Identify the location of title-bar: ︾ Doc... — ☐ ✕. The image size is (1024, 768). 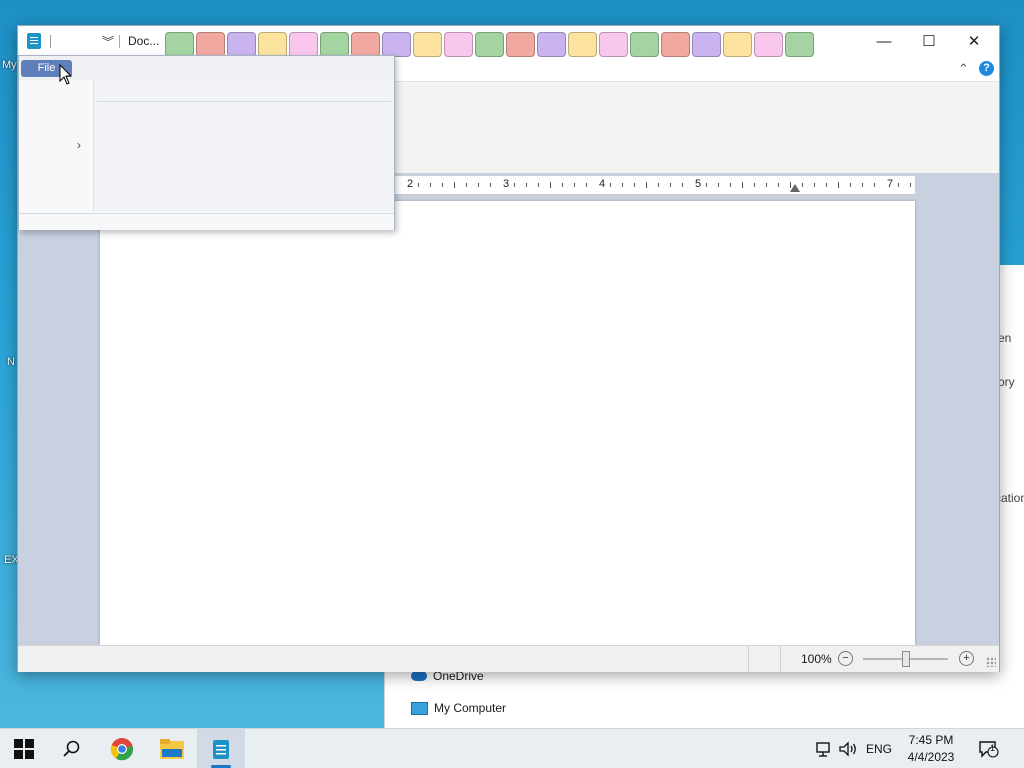
(508, 42).